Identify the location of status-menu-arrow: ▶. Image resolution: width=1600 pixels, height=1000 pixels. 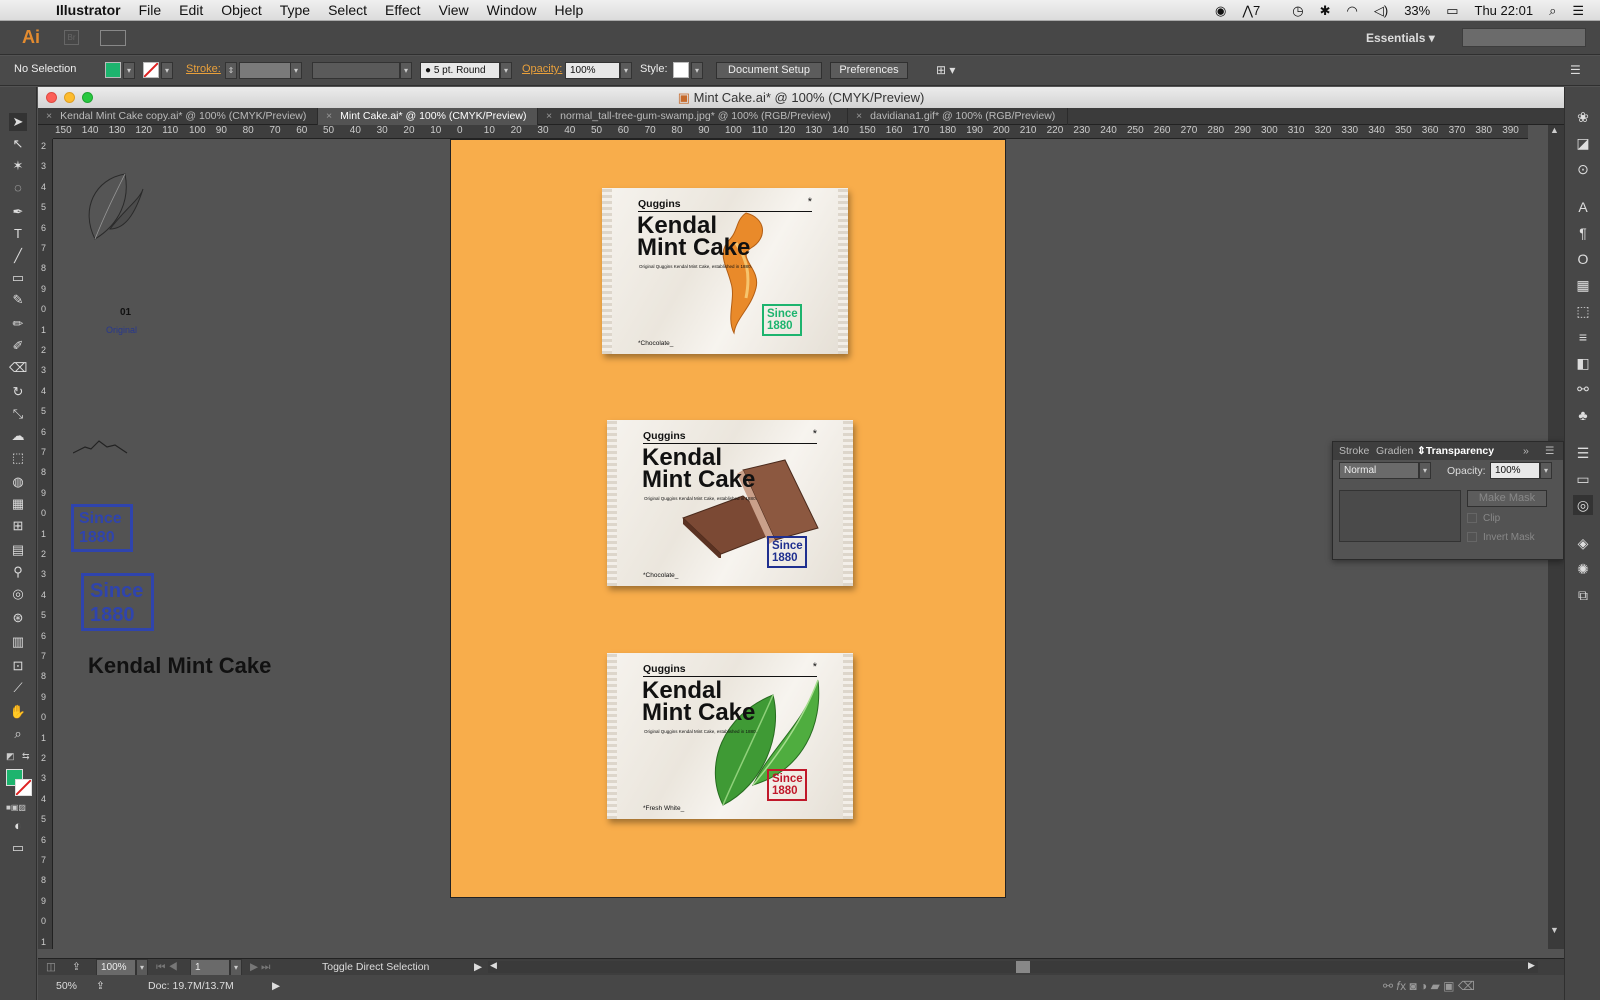
(478, 967).